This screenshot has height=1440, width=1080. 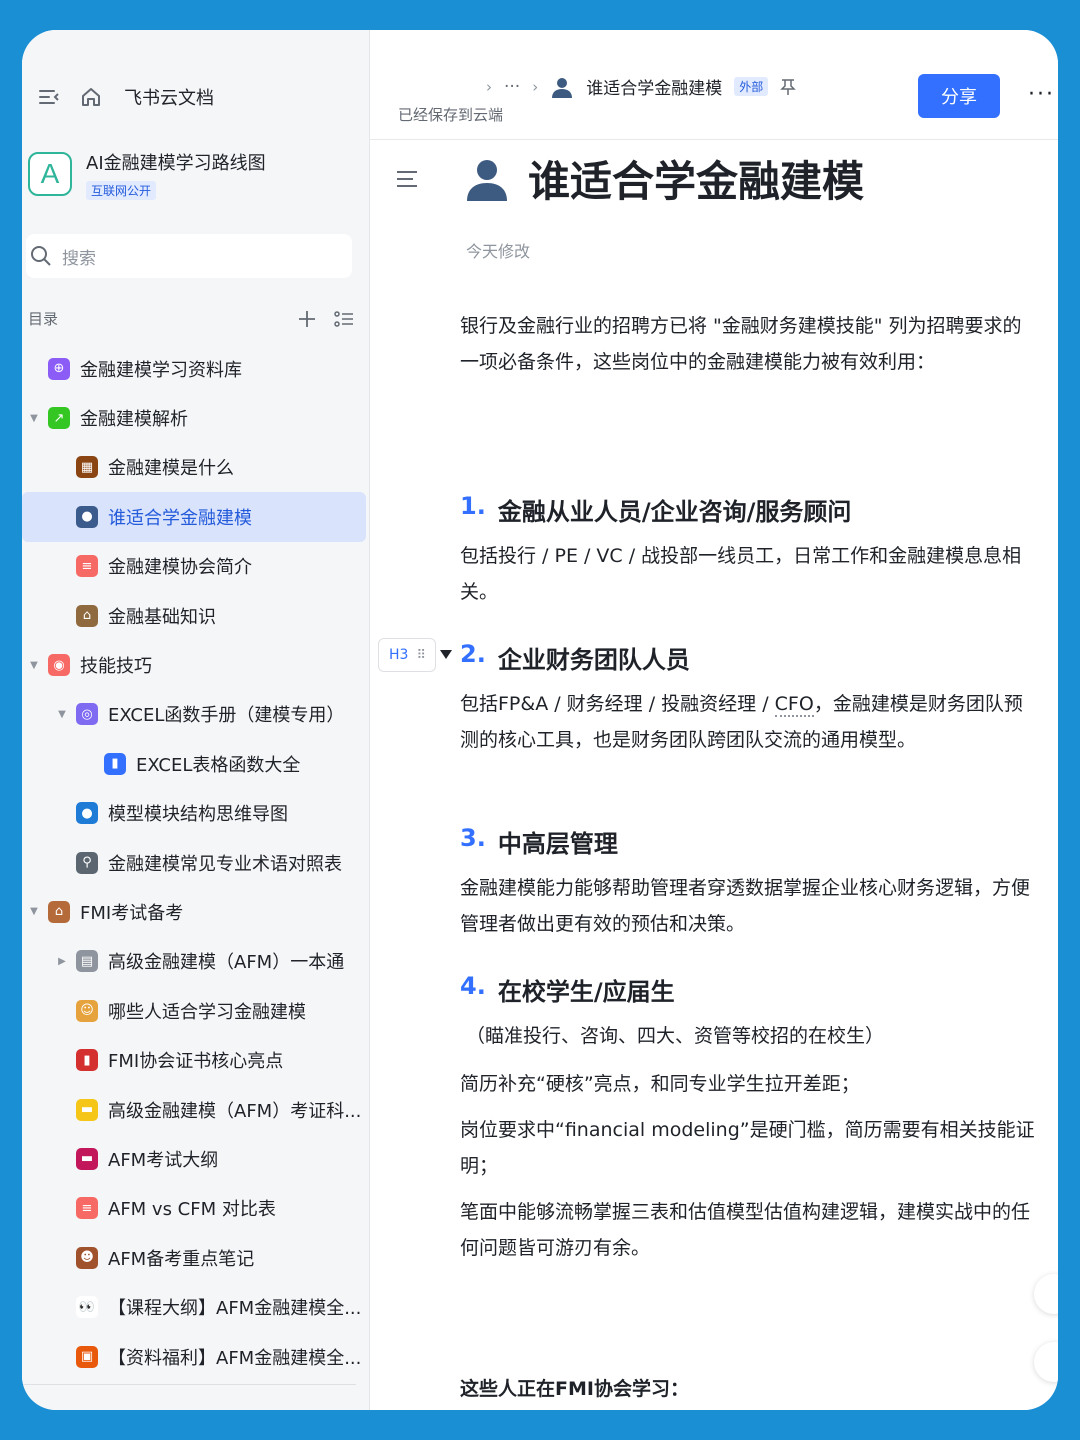 I want to click on sidebar-item: ≡ 金融建模协会简介, so click(x=196, y=566).